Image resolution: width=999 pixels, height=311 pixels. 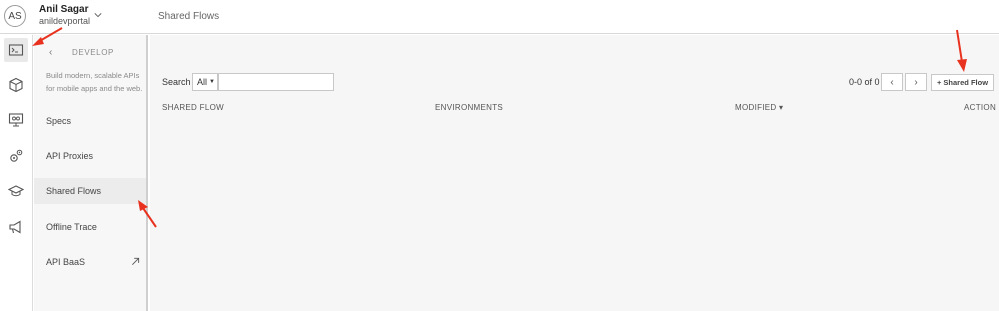 I want to click on subnav-item-label: API BaaS, so click(x=66, y=262).